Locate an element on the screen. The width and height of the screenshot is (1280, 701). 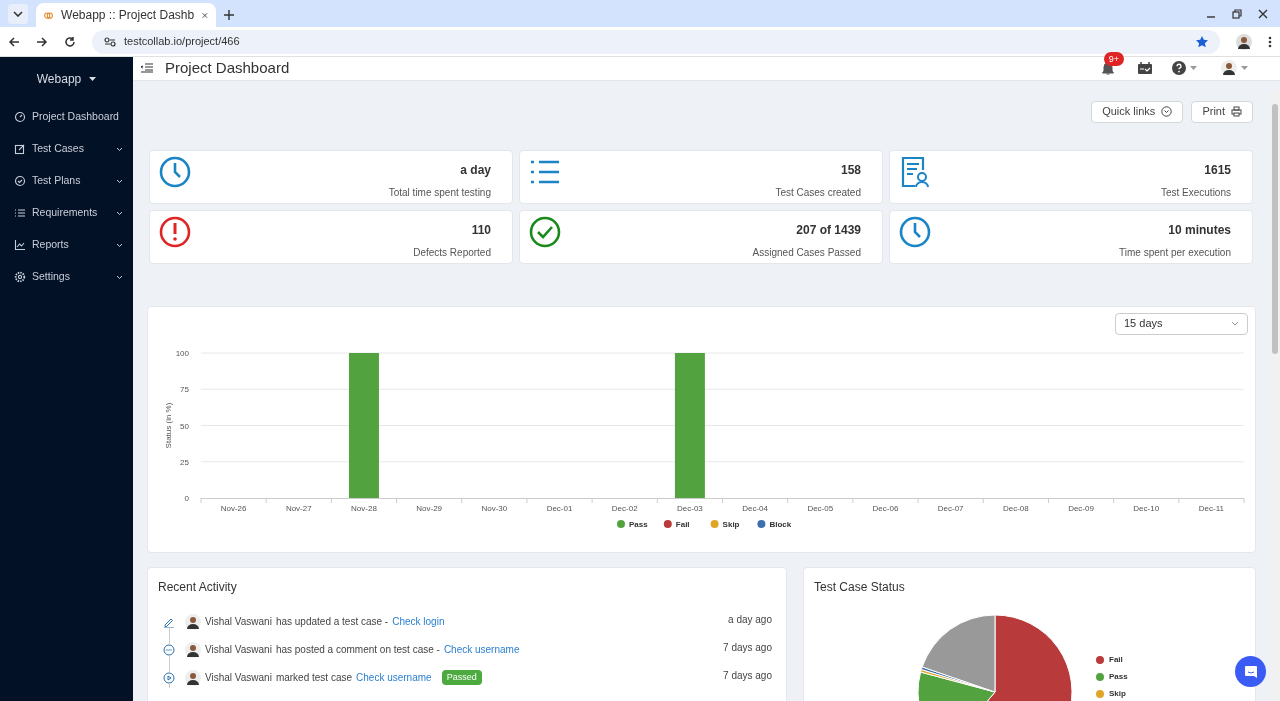
line-chart-icon is located at coordinates (20, 245).